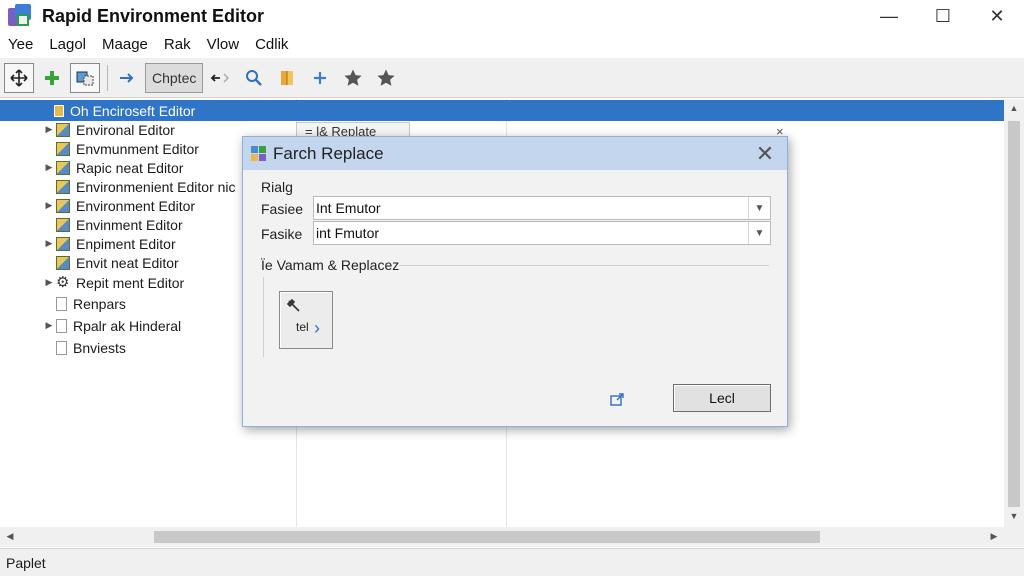  I want to click on maximize-button: ☐, so click(943, 16).